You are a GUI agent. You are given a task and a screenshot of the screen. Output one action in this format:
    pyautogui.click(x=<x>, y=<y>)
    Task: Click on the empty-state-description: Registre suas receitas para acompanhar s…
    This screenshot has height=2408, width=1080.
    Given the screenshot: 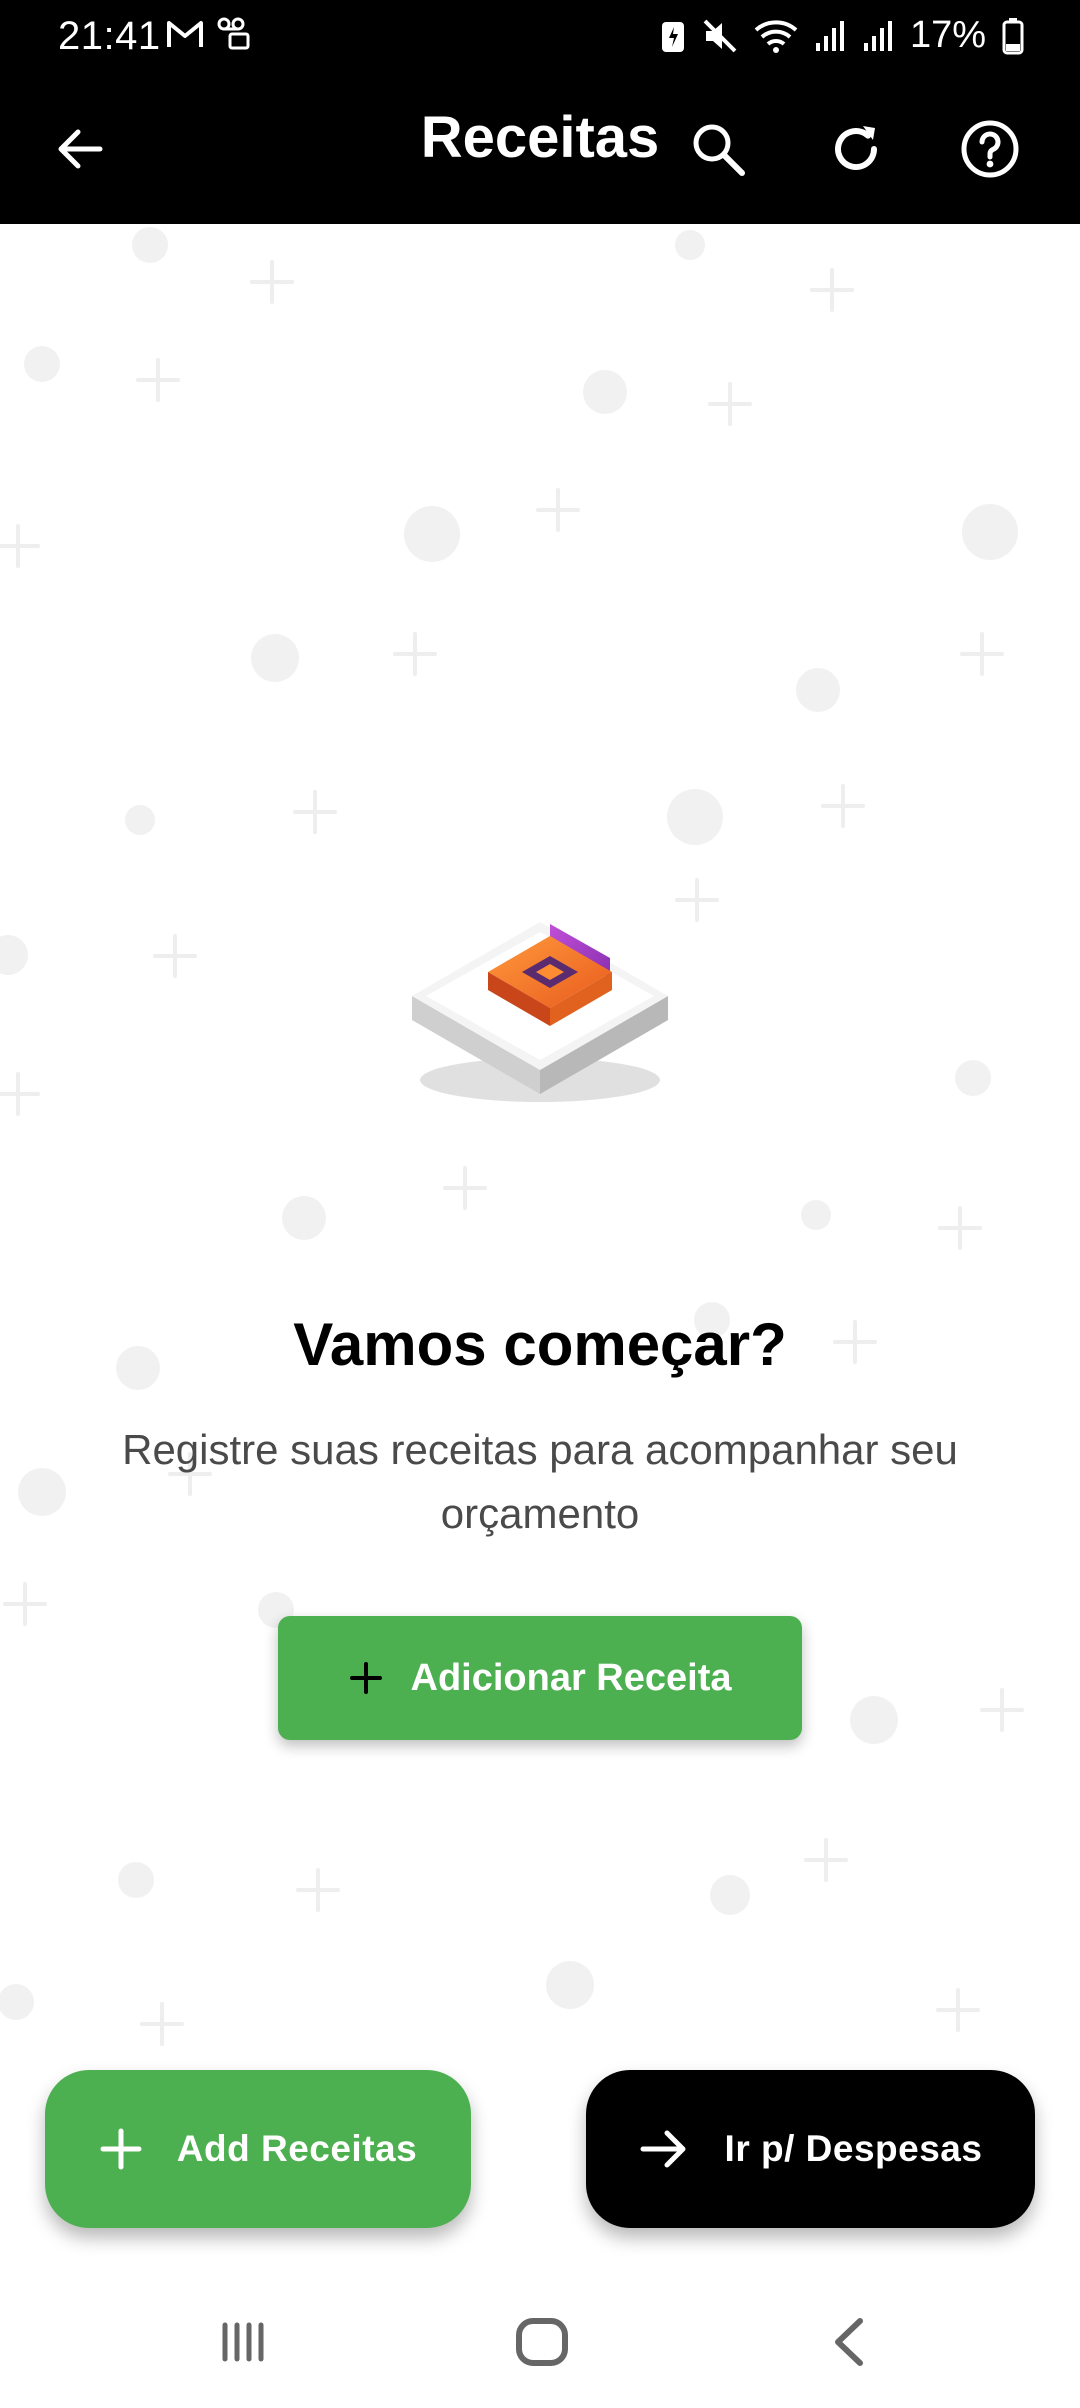 What is the action you would take?
    pyautogui.click(x=540, y=1481)
    